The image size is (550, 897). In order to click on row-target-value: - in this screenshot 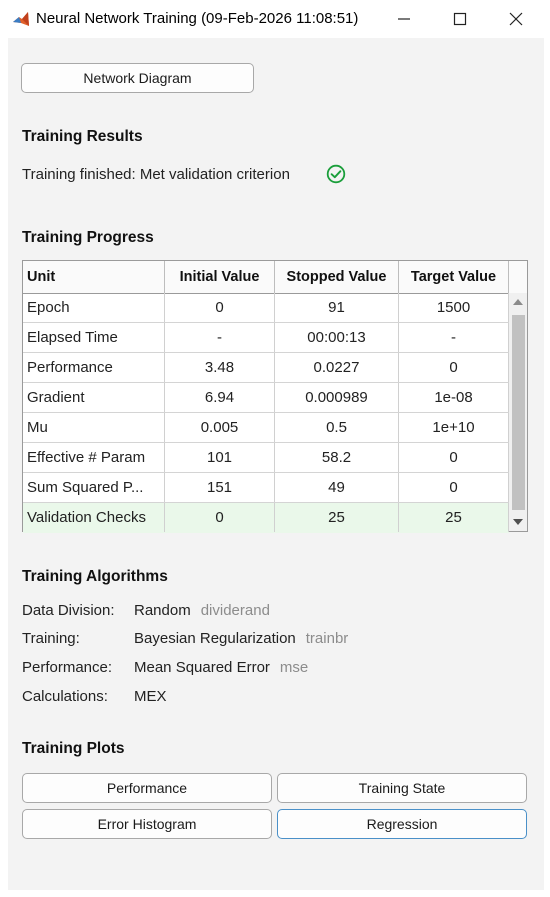, I will do `click(454, 337)`.